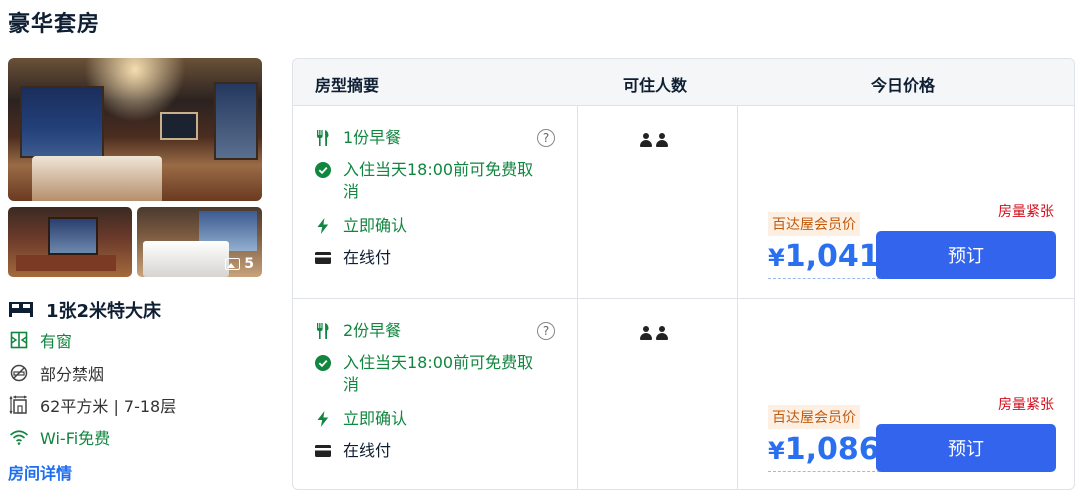  Describe the element at coordinates (824, 452) in the screenshot. I see `price-value: ¥1,086` at that location.